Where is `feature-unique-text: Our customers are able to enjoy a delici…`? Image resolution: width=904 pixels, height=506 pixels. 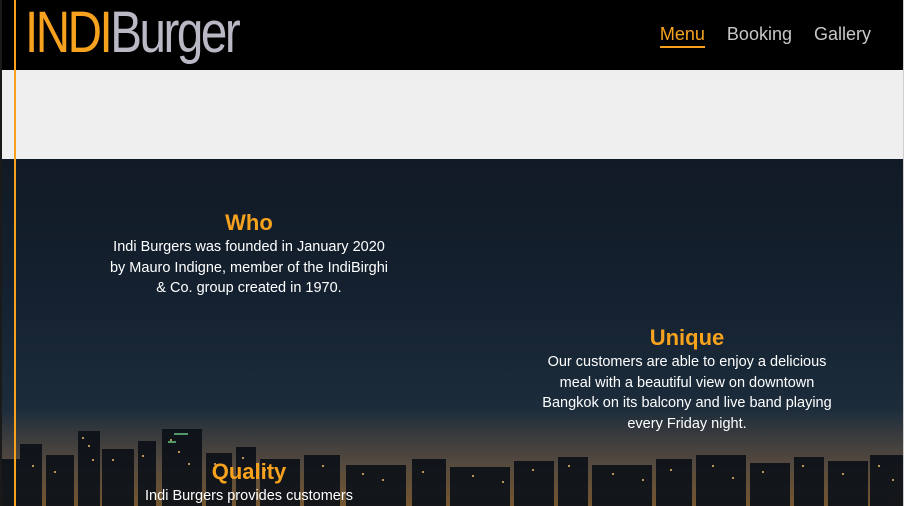 feature-unique-text: Our customers are able to enjoy a delici… is located at coordinates (687, 393).